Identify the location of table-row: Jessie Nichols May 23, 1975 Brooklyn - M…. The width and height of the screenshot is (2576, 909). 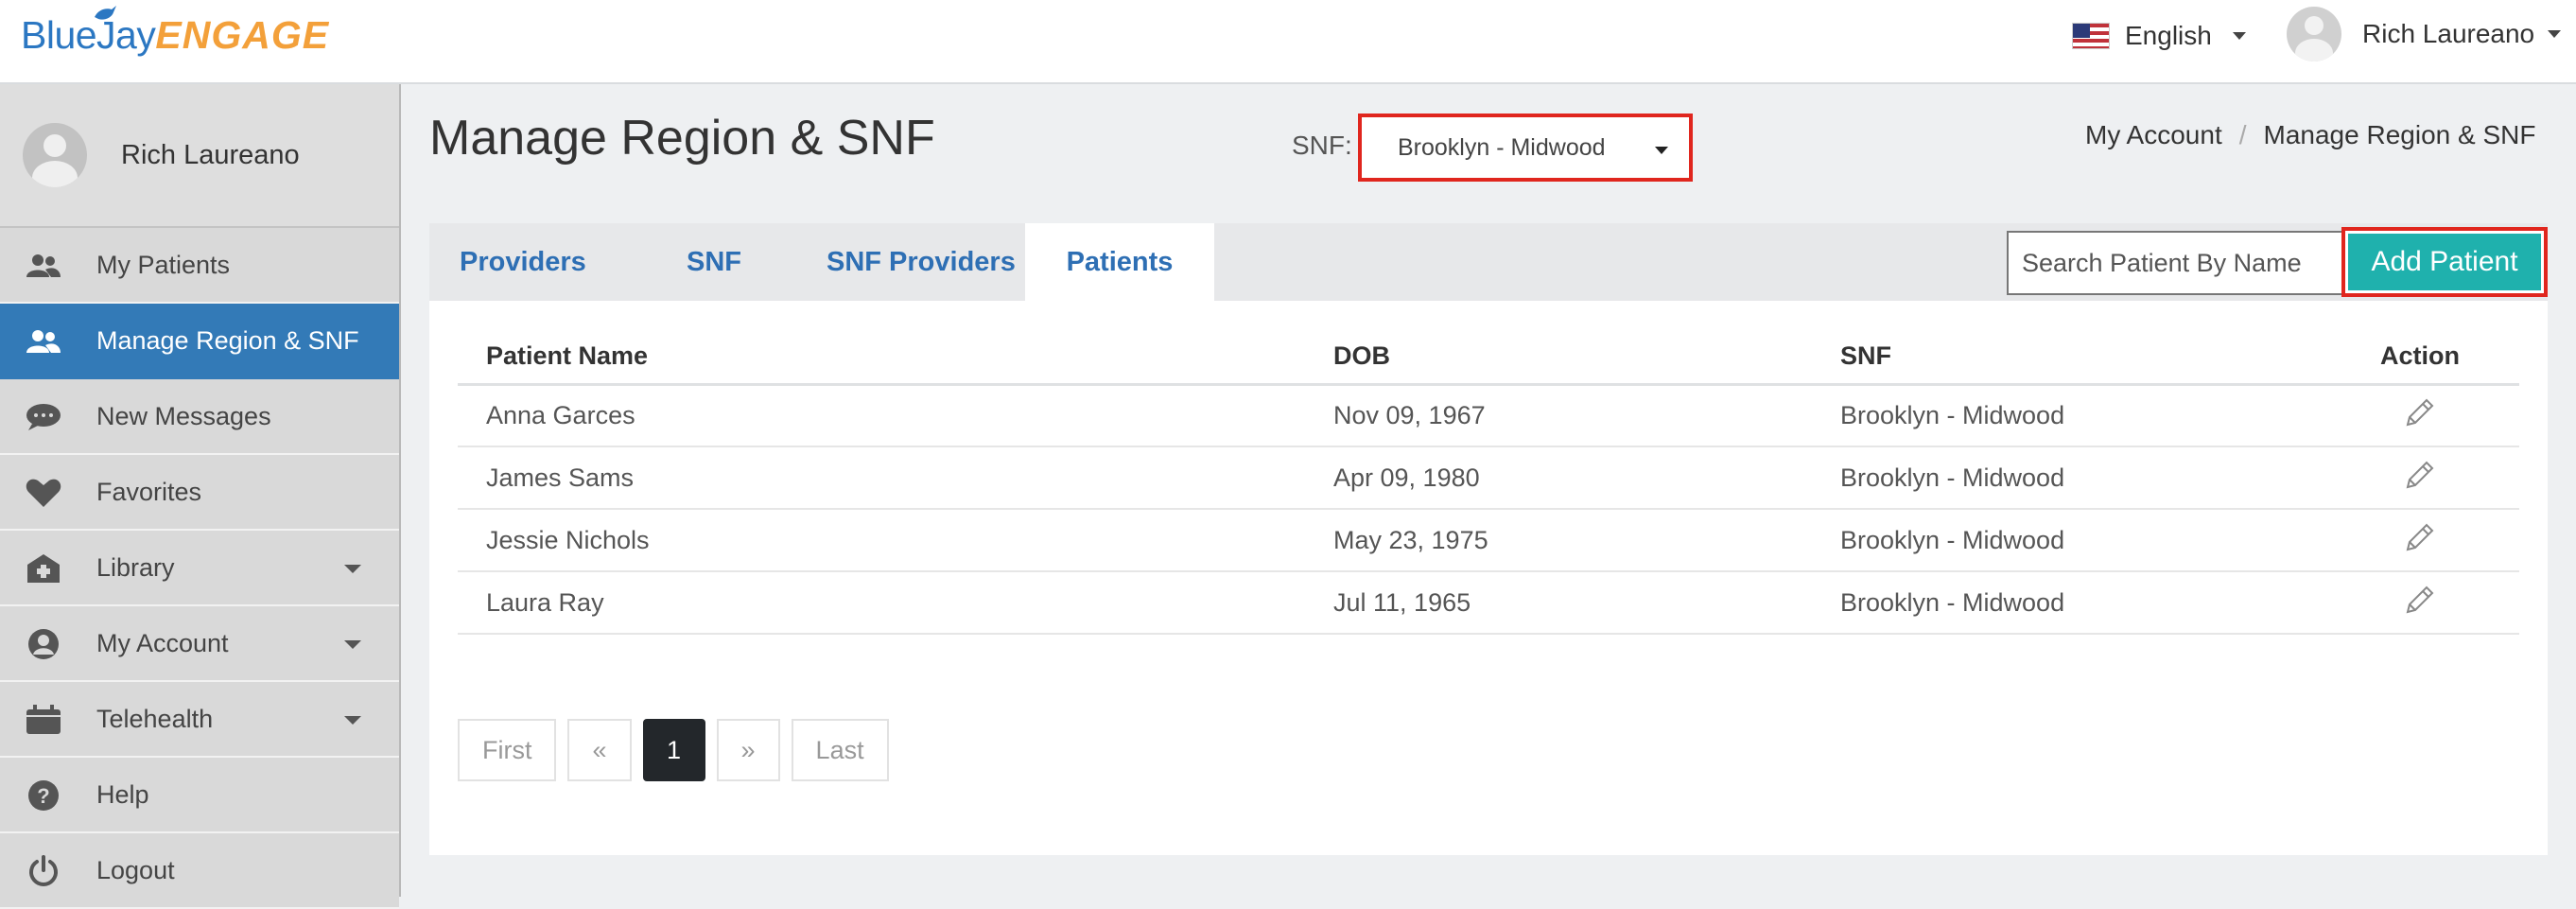
(1488, 540).